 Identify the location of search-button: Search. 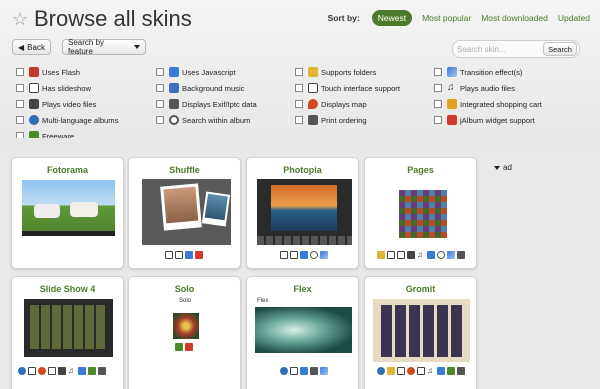
(560, 49).